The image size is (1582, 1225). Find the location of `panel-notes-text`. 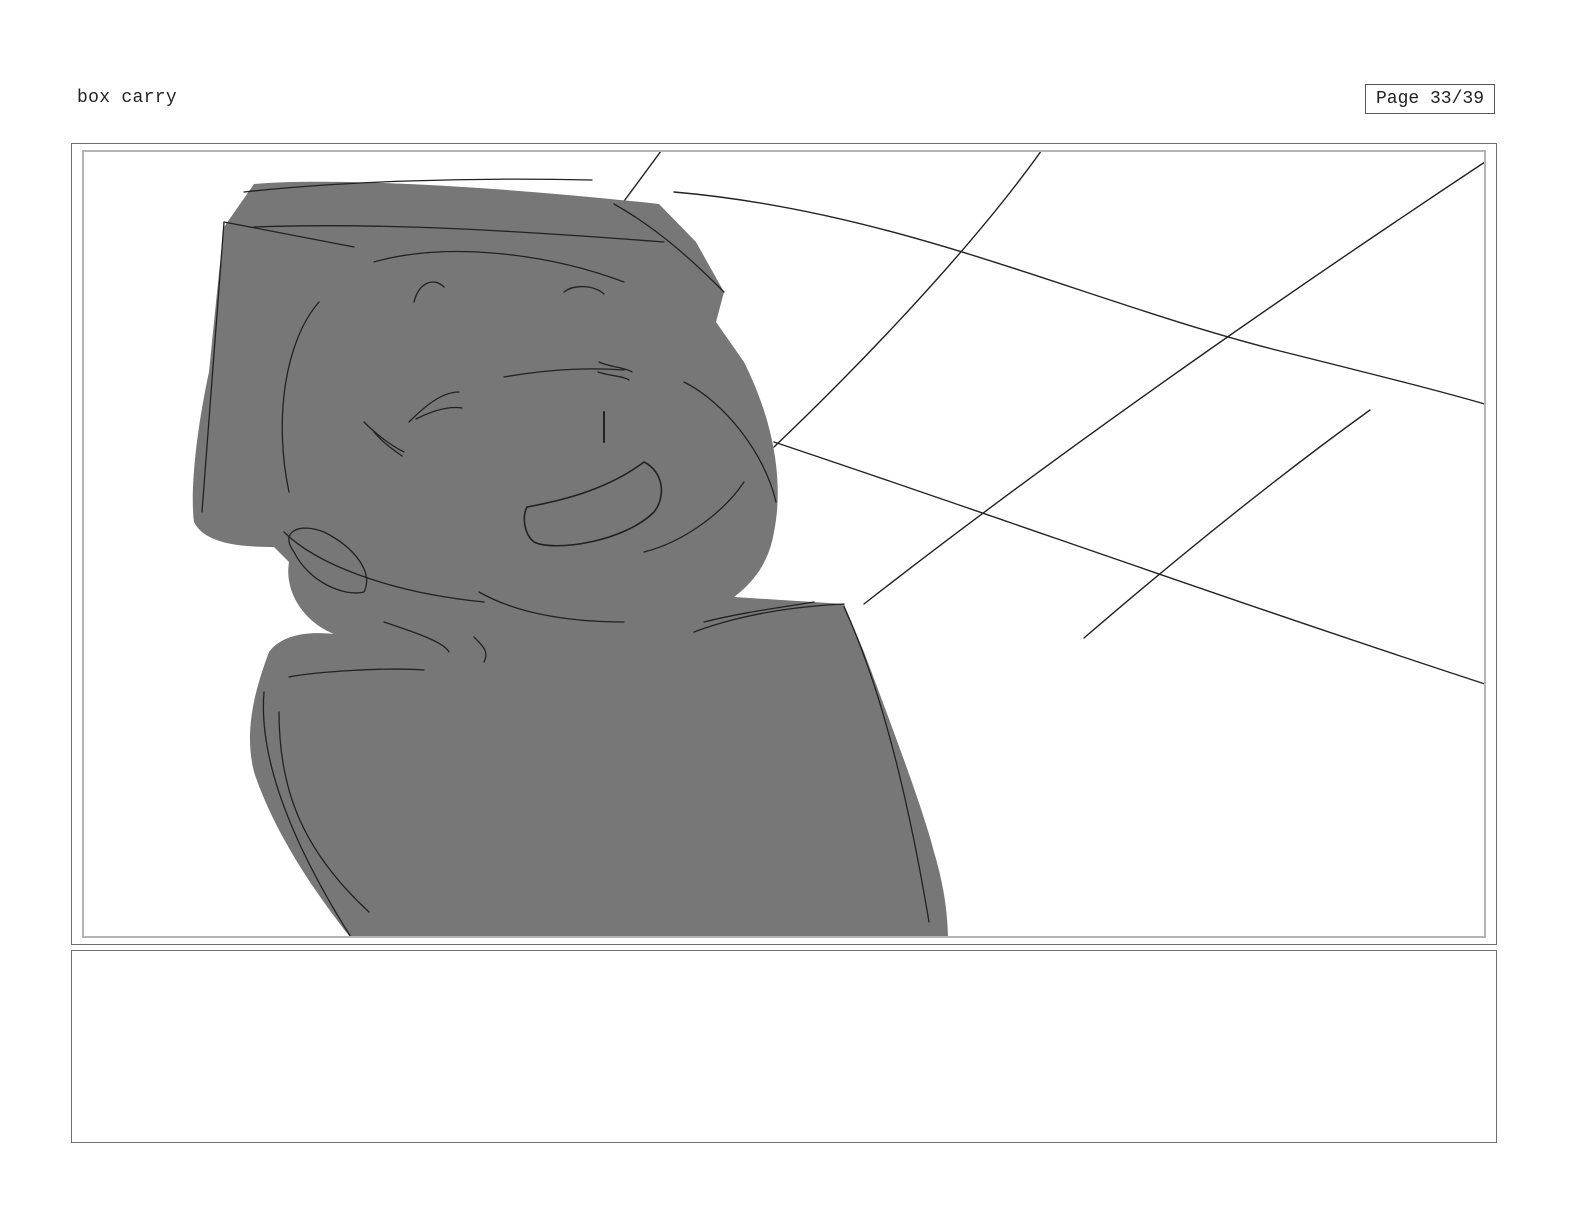

panel-notes-text is located at coordinates (784, 961).